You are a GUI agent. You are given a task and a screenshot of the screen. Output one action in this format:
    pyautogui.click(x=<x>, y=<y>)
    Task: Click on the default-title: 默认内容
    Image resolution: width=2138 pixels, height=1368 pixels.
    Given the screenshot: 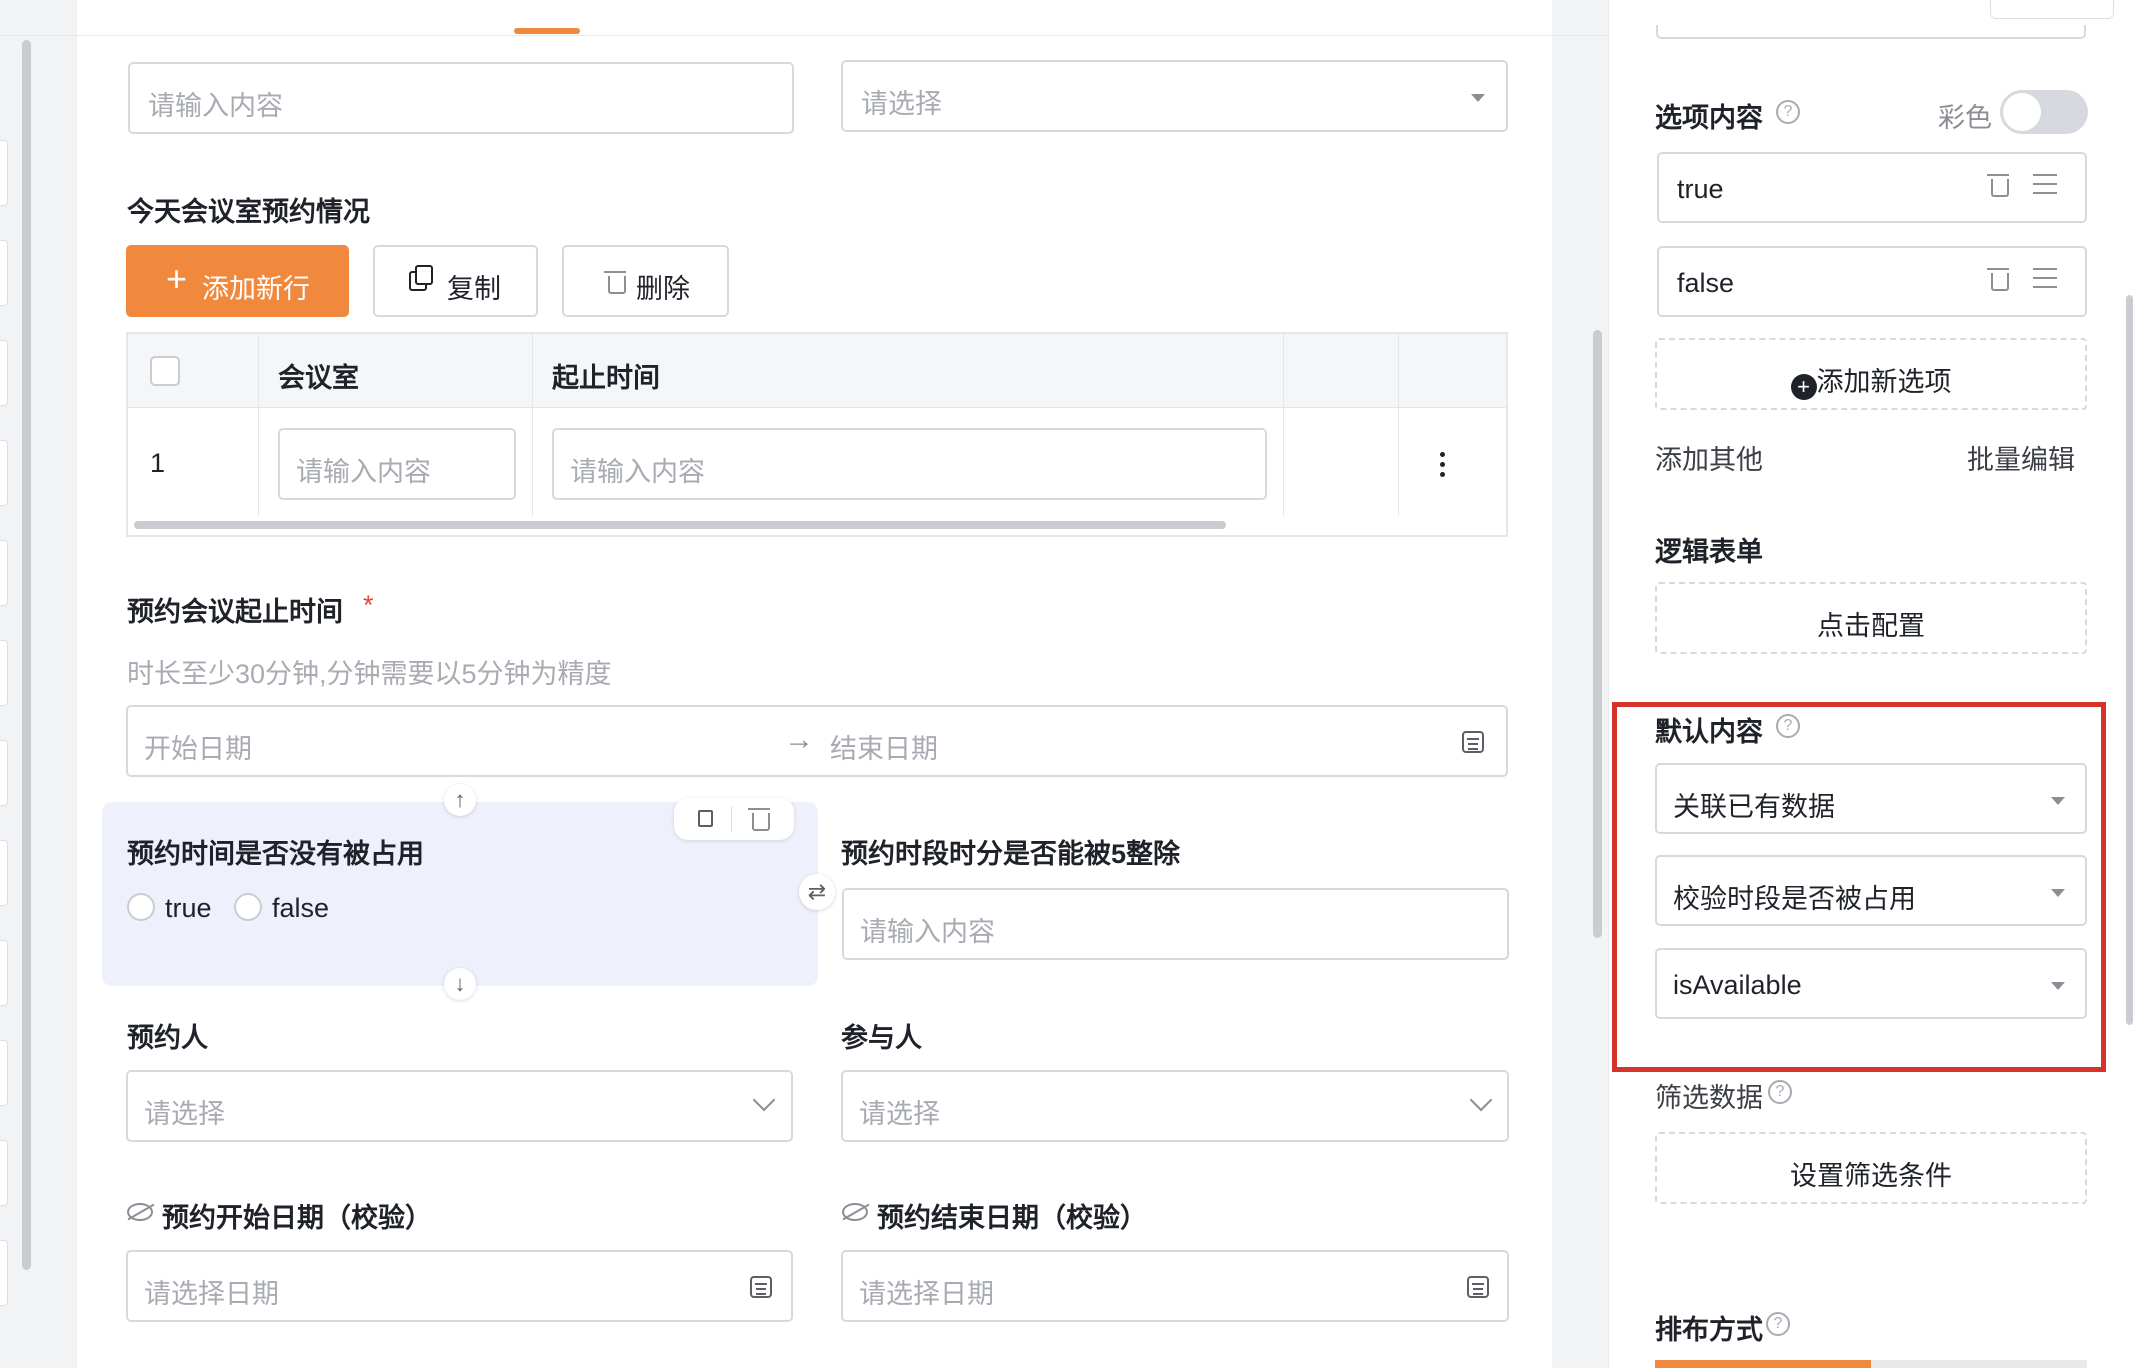 What is the action you would take?
    pyautogui.click(x=1709, y=732)
    